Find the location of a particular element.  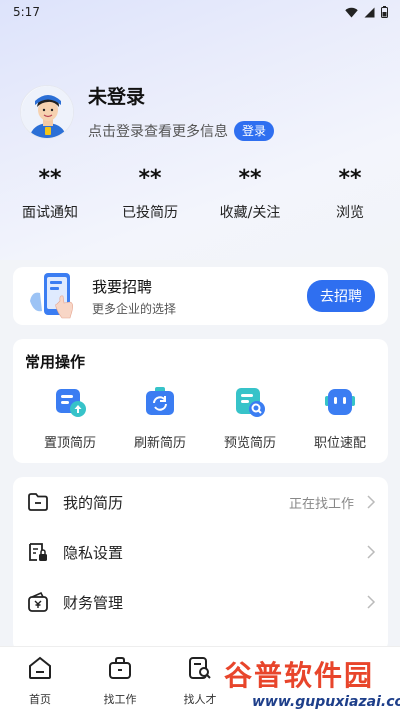

stats-row: ** 面试通知 ** 已投简历 ** 收藏/关注 ** 浏览 is located at coordinates (200, 193).